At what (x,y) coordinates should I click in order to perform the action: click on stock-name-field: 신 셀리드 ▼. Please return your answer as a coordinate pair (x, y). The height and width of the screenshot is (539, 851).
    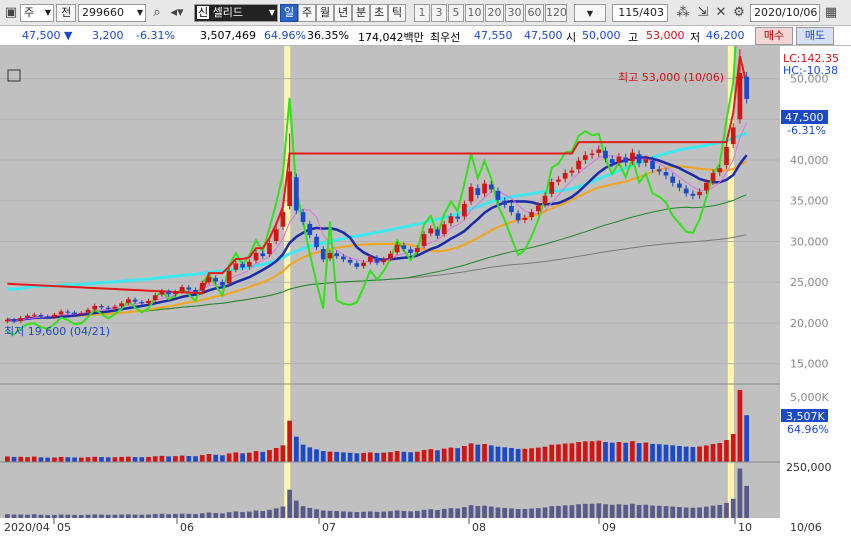
    Looking at the image, I should click on (236, 13).